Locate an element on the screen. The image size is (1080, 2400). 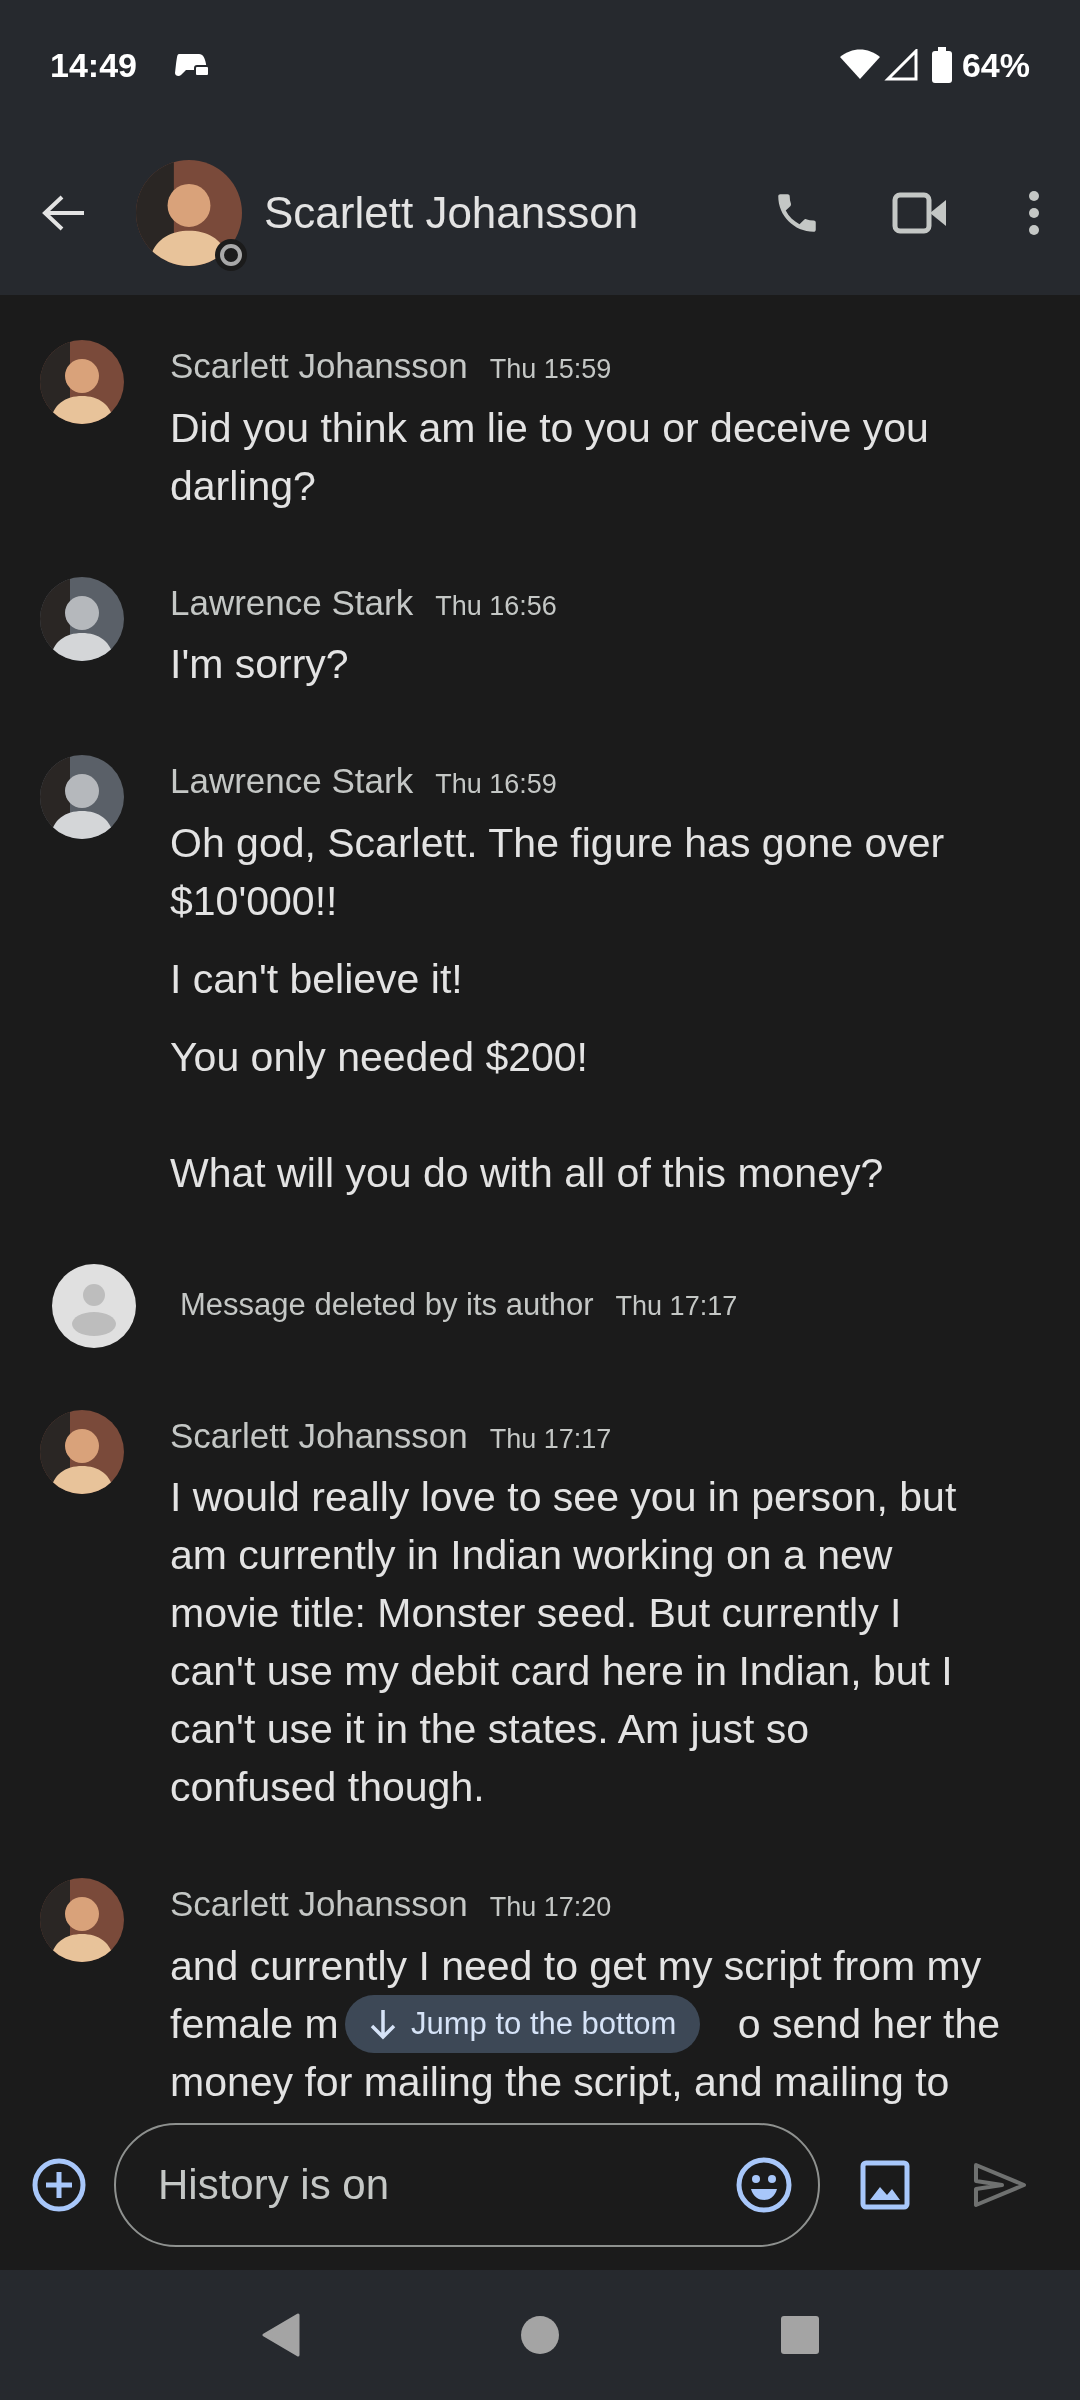
recents-nav-icon is located at coordinates (800, 2335).